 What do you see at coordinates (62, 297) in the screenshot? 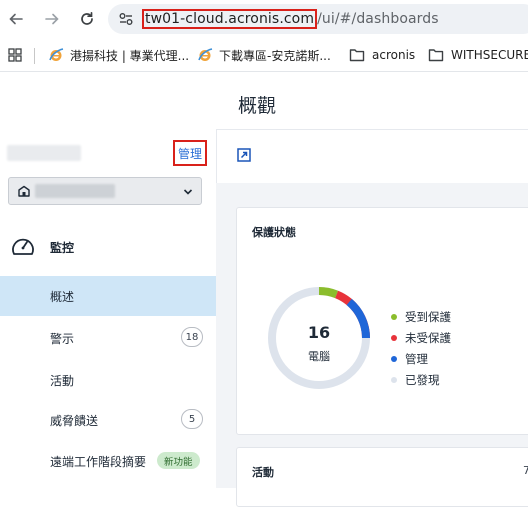
I see `nav-item-label: 概述` at bounding box center [62, 297].